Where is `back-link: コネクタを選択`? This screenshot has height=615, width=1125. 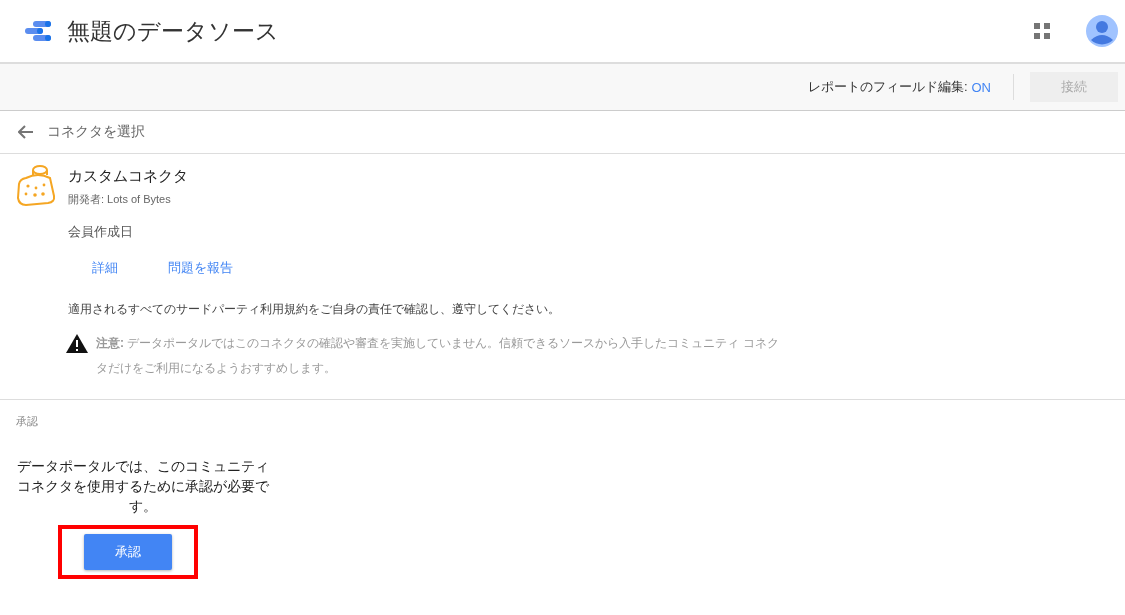 back-link: コネクタを選択 is located at coordinates (96, 132).